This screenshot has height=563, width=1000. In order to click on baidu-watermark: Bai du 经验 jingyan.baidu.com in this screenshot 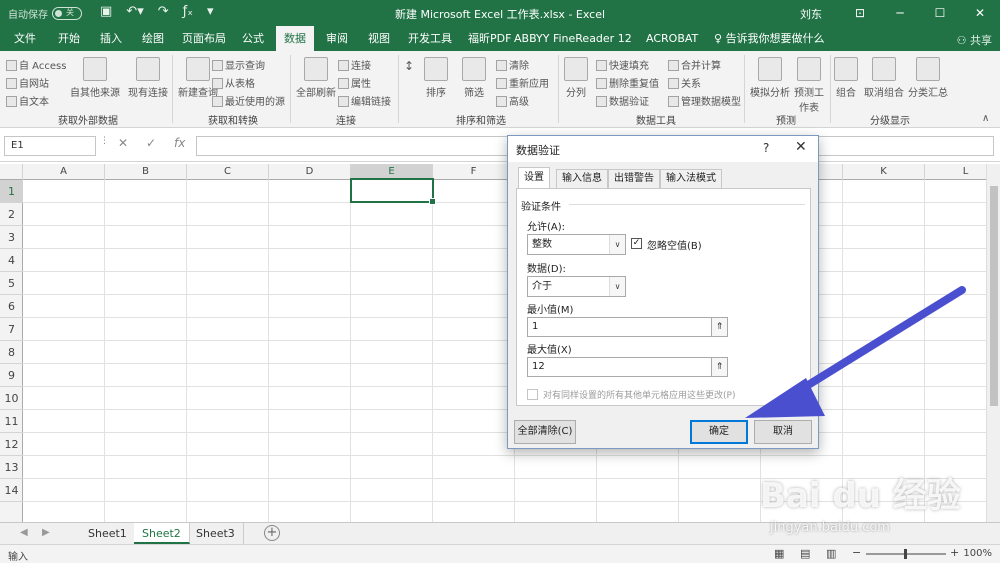, I will do `click(875, 508)`.